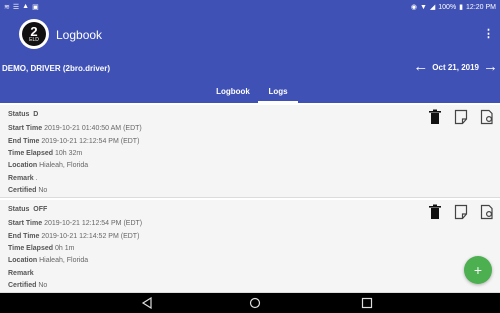 Image resolution: width=500 pixels, height=313 pixels. I want to click on status-row: Status OFF, so click(27, 209).